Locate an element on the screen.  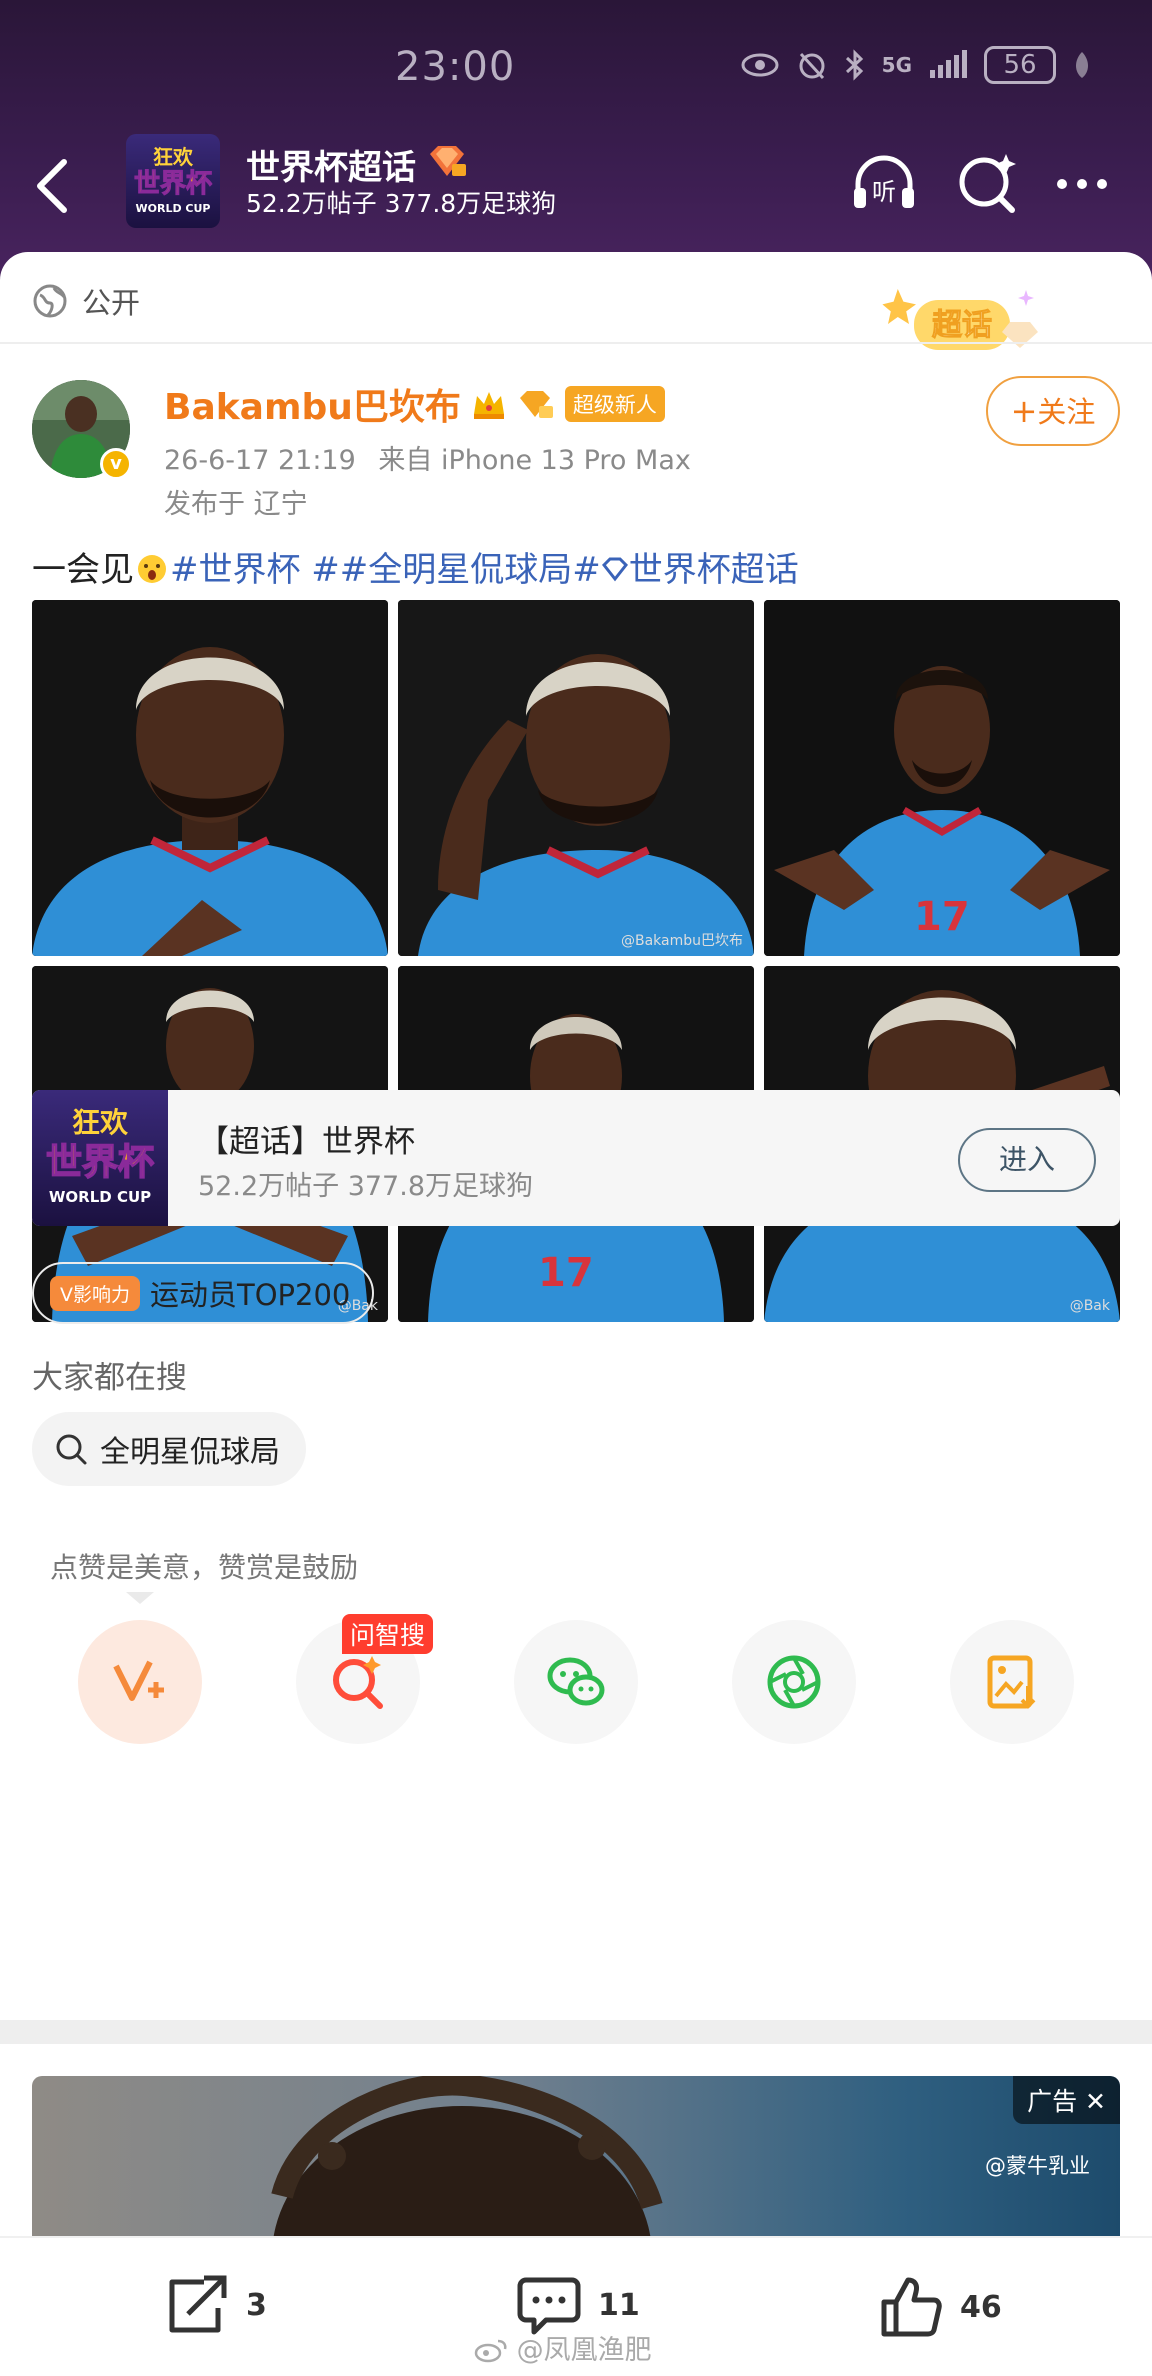
influence-label: 运动员TOP200 is located at coordinates (250, 1295).